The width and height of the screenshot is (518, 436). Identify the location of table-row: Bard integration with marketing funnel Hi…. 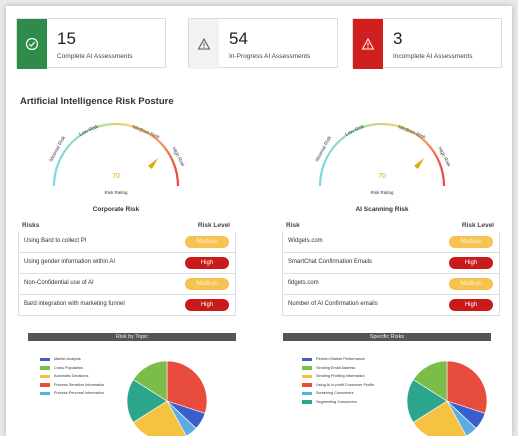
(127, 305).